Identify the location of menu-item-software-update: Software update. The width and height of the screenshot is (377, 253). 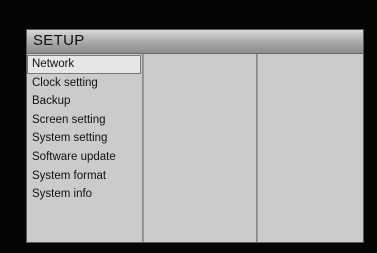
(85, 157).